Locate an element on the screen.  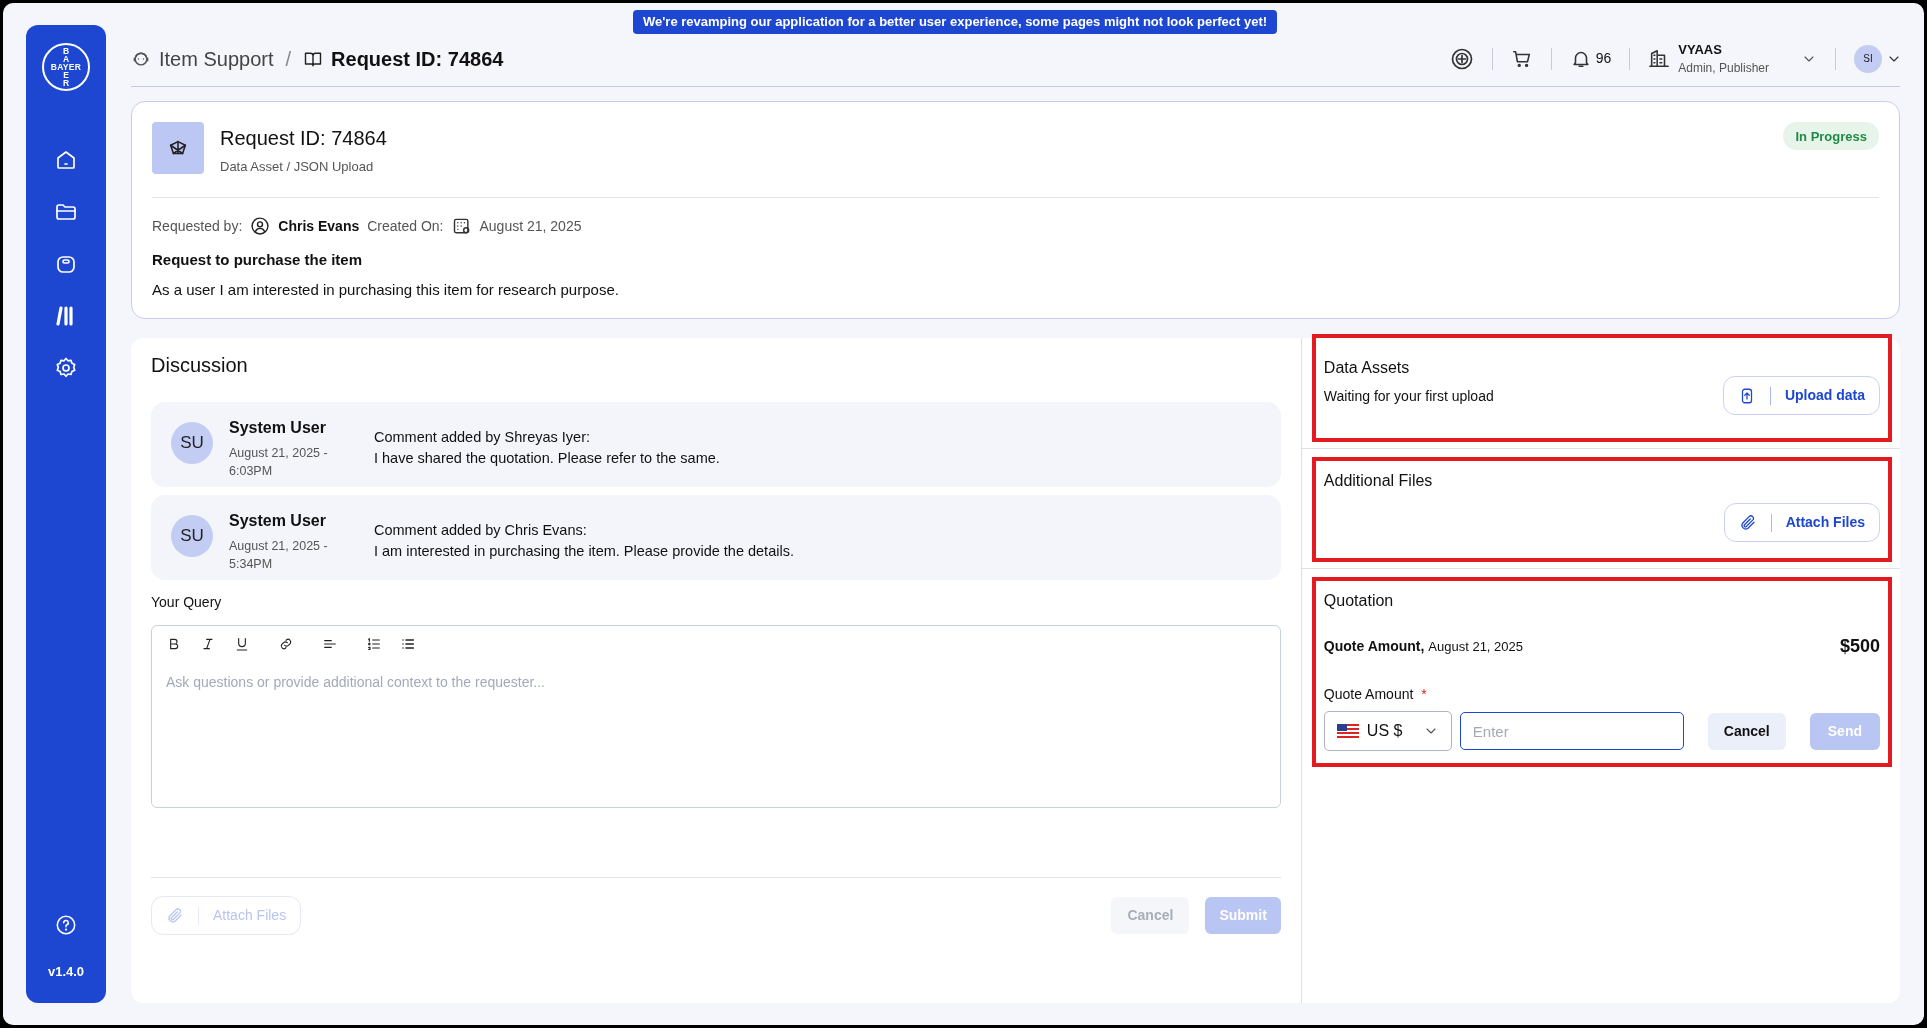
help-icon is located at coordinates (66, 924).